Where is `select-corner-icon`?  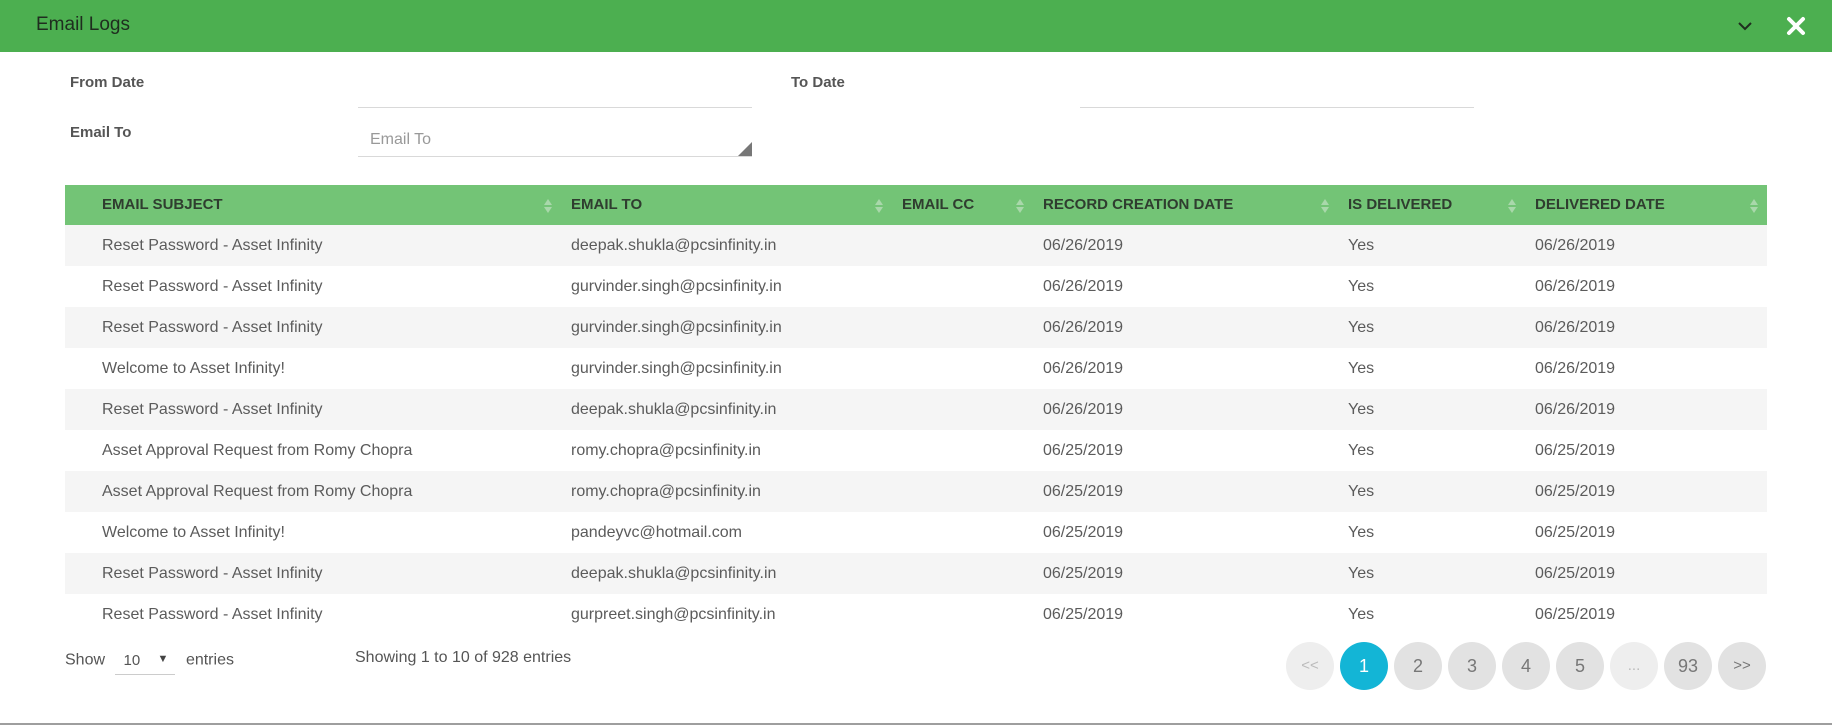 select-corner-icon is located at coordinates (745, 149).